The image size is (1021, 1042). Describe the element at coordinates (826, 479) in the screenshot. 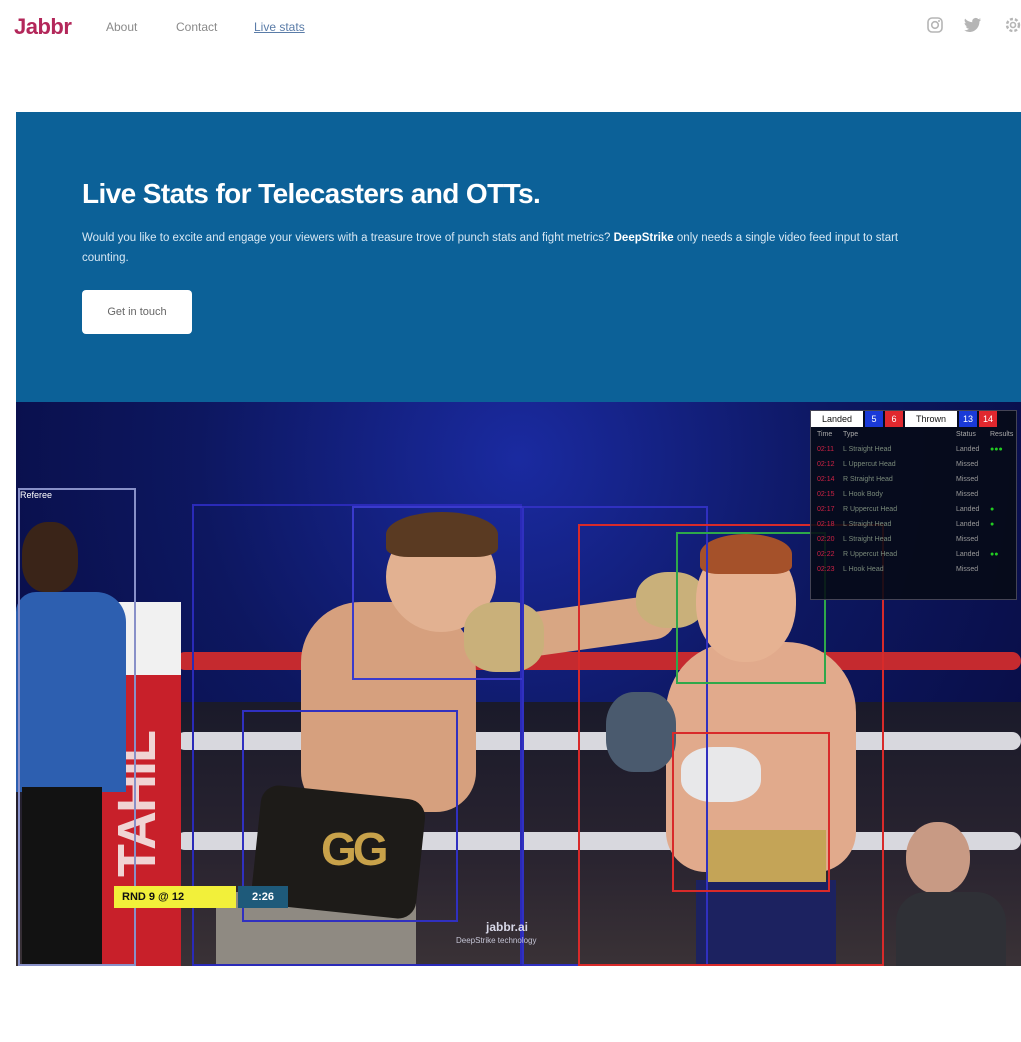

I see `stats-cell-time: 02:14` at that location.